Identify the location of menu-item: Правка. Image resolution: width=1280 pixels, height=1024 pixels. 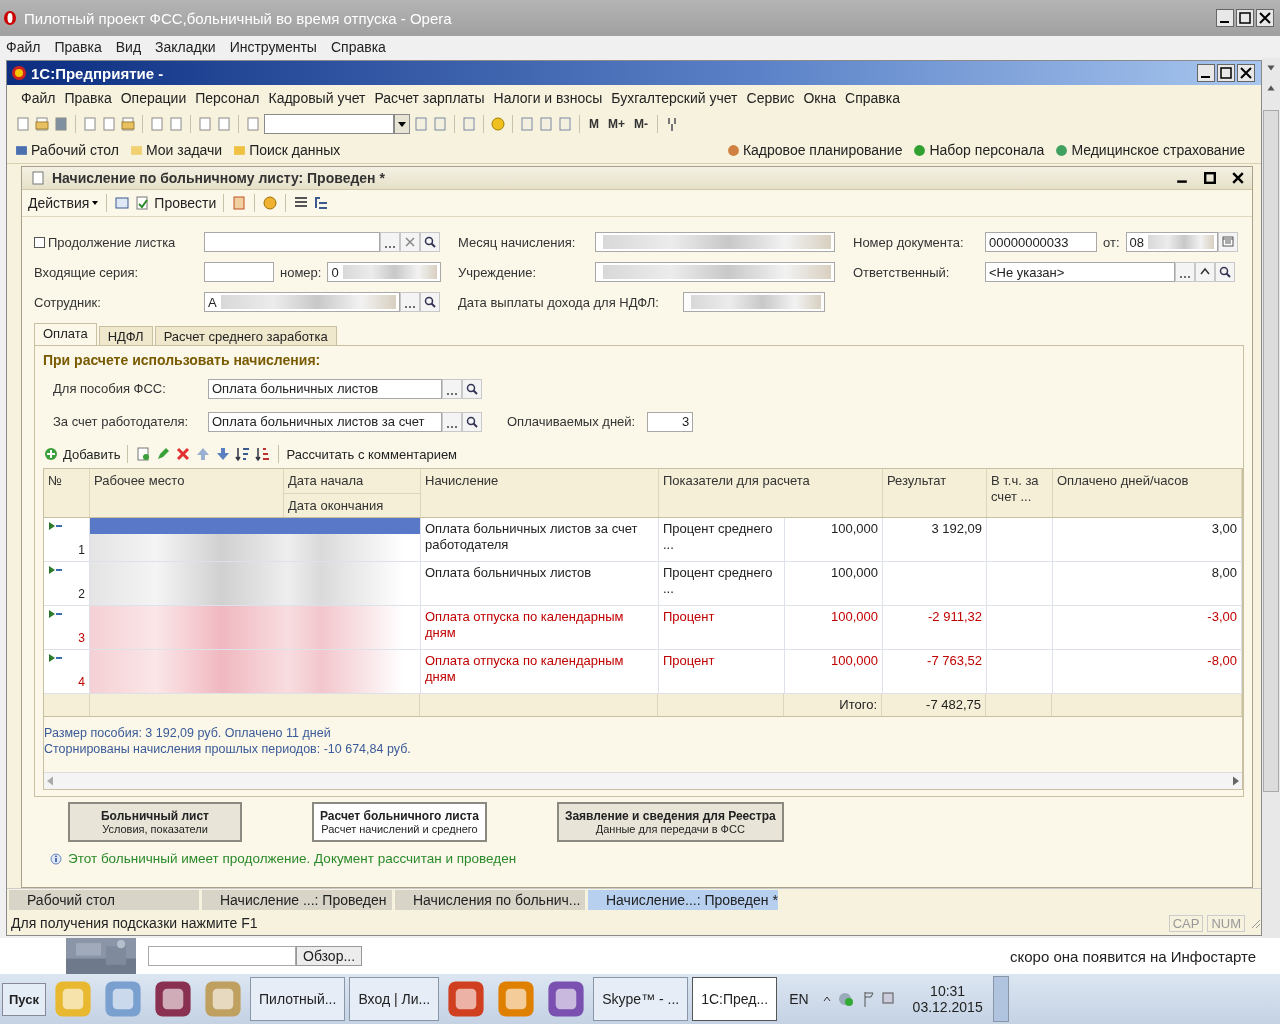
(80, 47).